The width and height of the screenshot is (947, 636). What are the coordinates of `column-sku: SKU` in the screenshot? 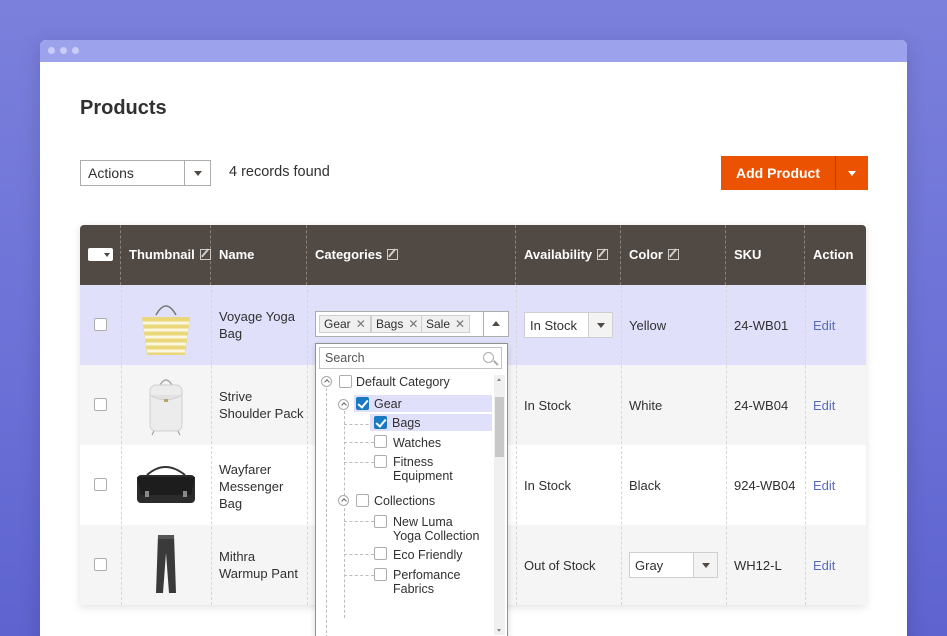 It's located at (765, 255).